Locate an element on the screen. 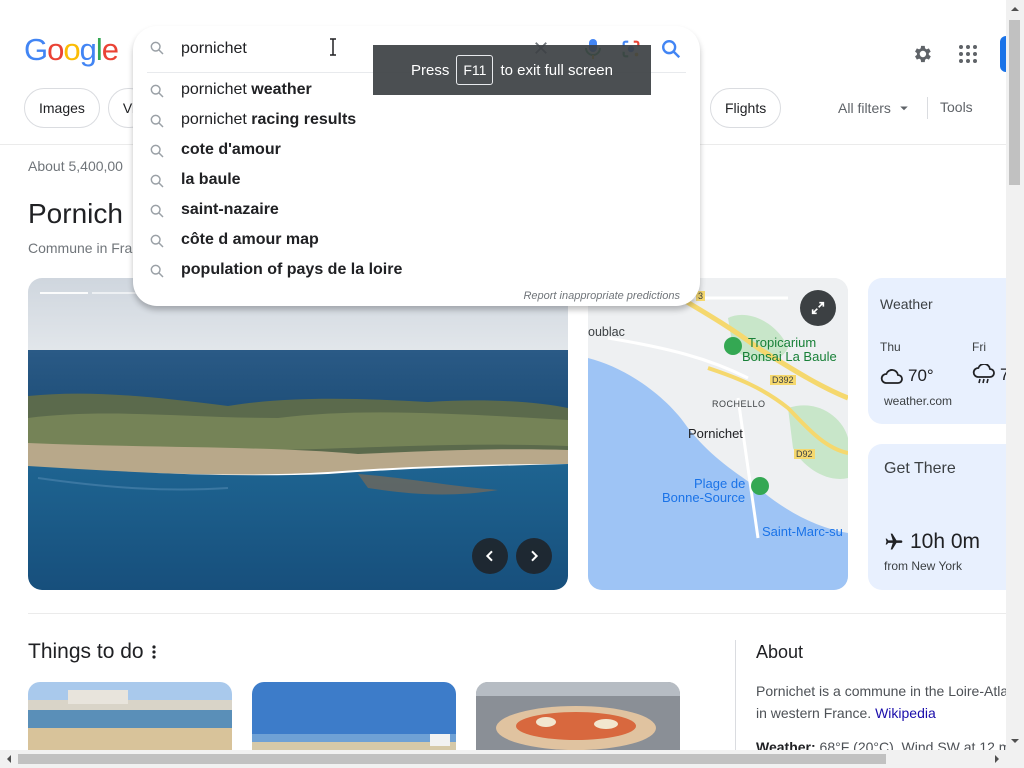  text-cursor-icon is located at coordinates (333, 47).